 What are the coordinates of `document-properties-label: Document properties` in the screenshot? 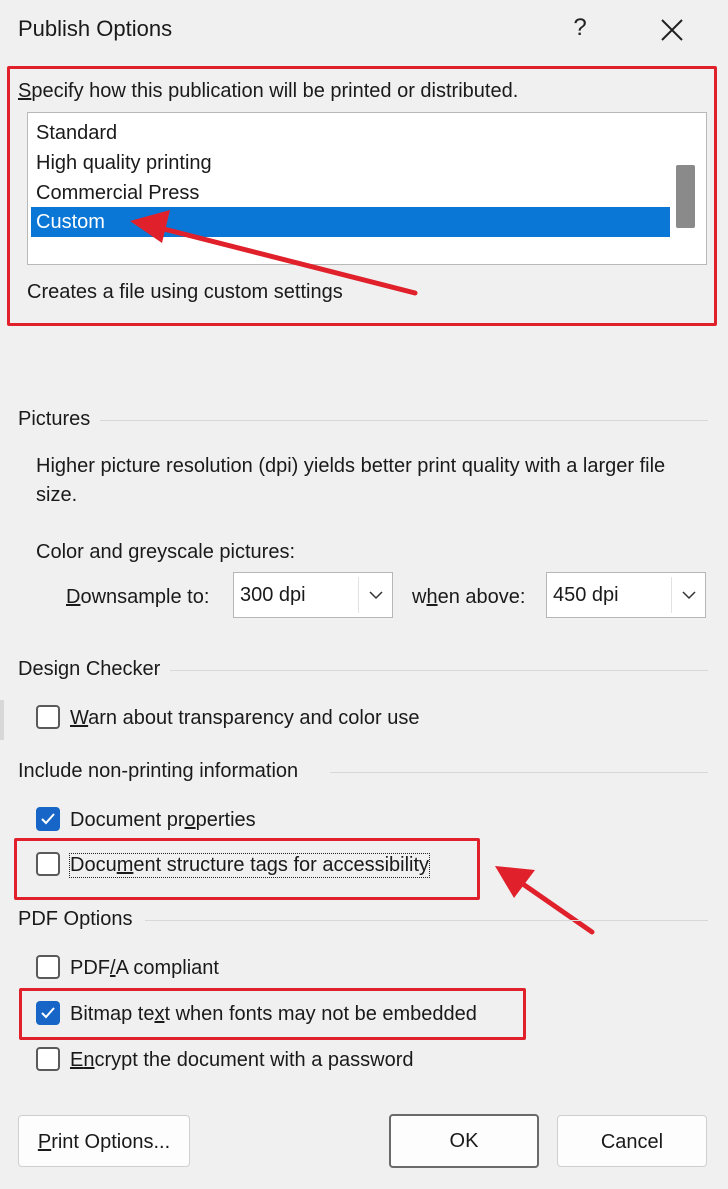 It's located at (163, 820).